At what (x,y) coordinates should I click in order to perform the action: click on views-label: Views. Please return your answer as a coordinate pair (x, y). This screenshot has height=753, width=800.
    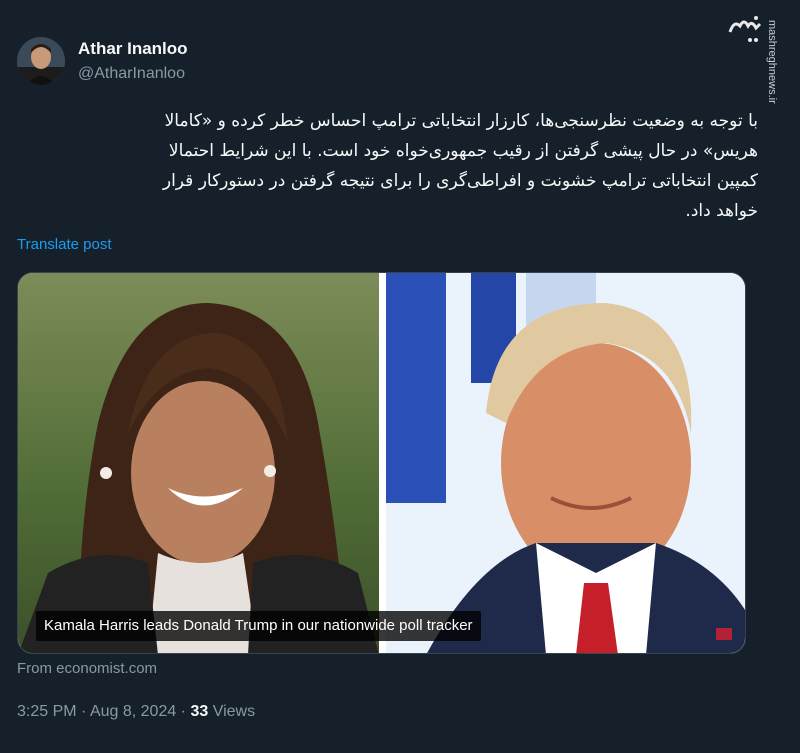
    Looking at the image, I should click on (232, 711).